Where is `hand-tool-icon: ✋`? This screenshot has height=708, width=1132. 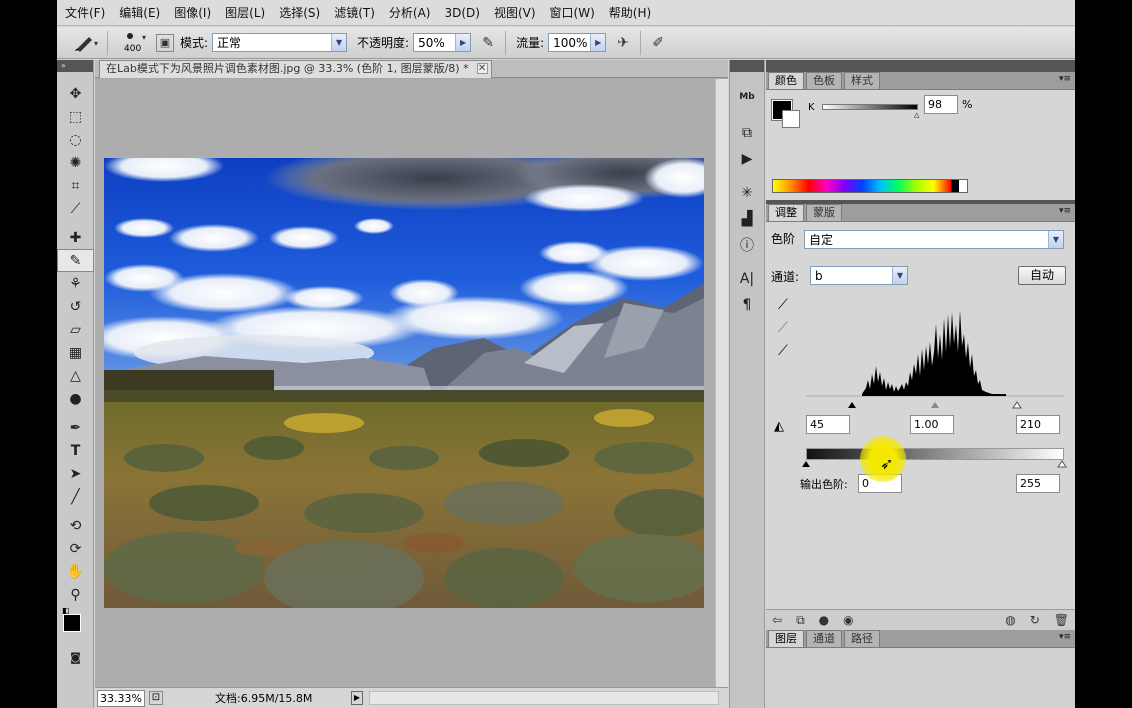 hand-tool-icon: ✋ is located at coordinates (75, 571).